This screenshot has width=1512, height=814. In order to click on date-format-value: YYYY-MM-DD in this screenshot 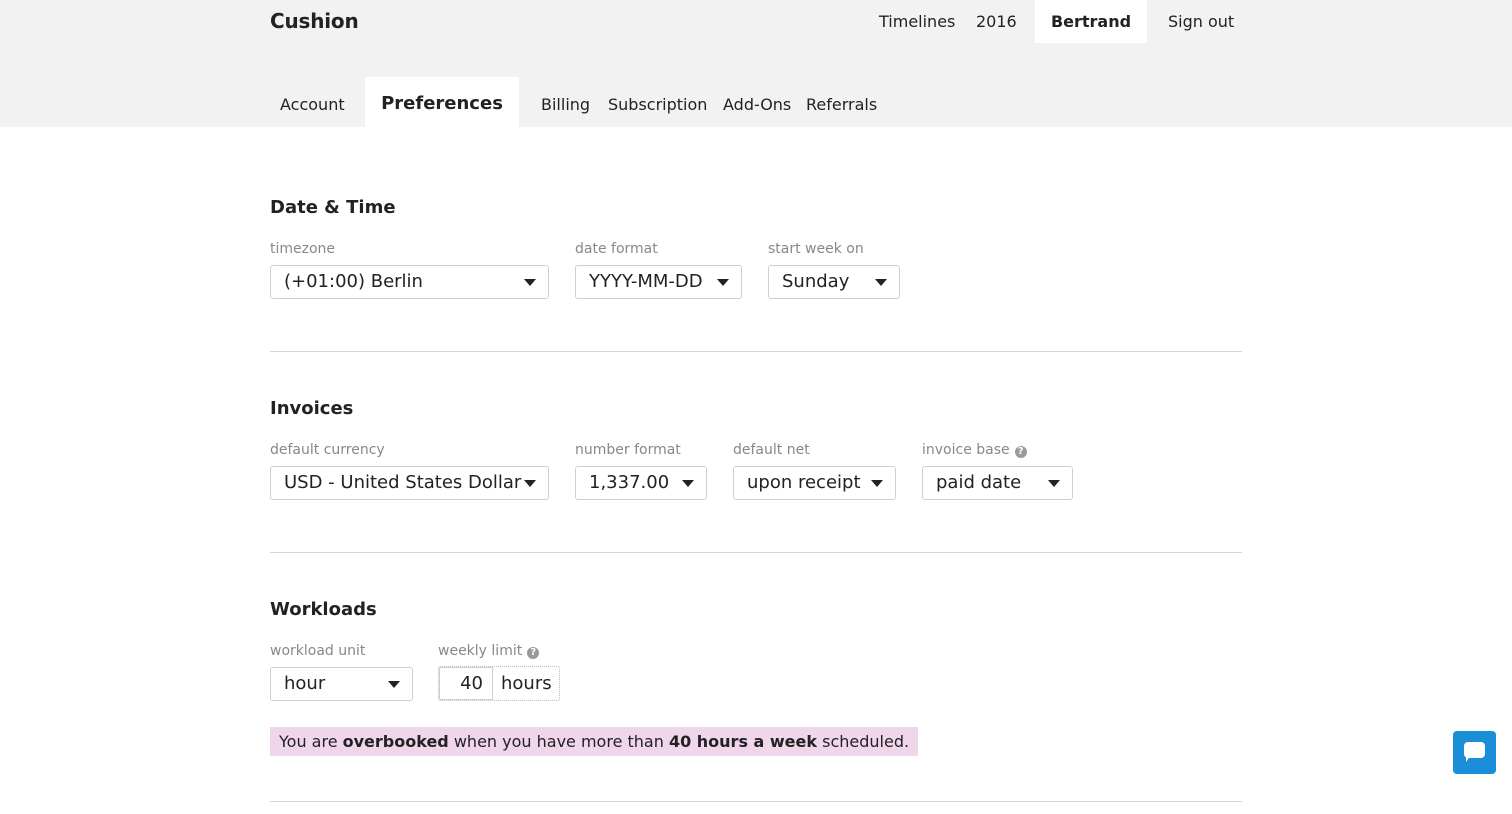, I will do `click(646, 281)`.